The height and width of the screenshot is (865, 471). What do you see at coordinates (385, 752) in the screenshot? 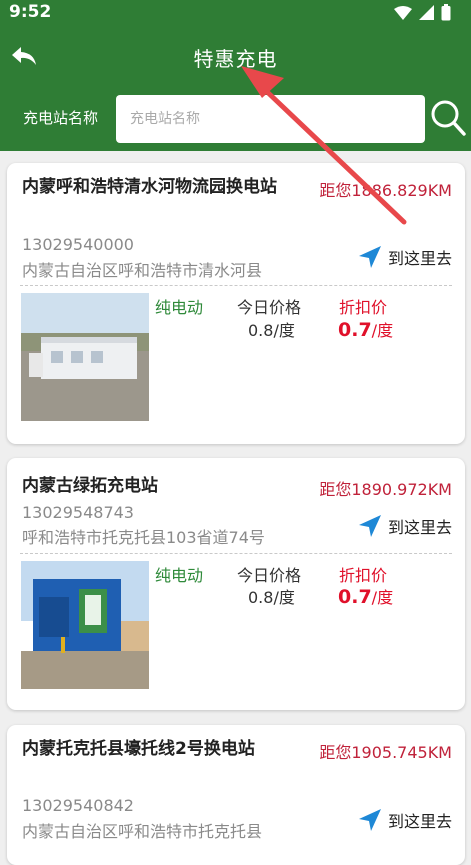
I see `station-distance: 距您1905.745KM` at bounding box center [385, 752].